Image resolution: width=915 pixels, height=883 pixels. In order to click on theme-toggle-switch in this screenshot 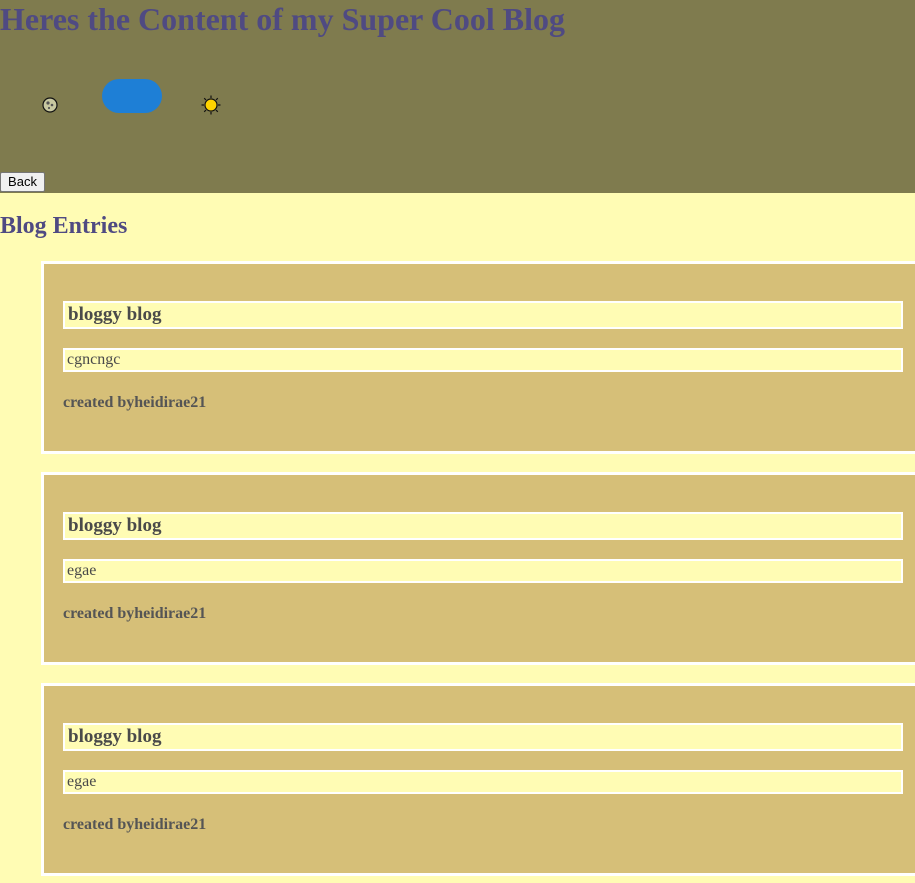, I will do `click(132, 96)`.